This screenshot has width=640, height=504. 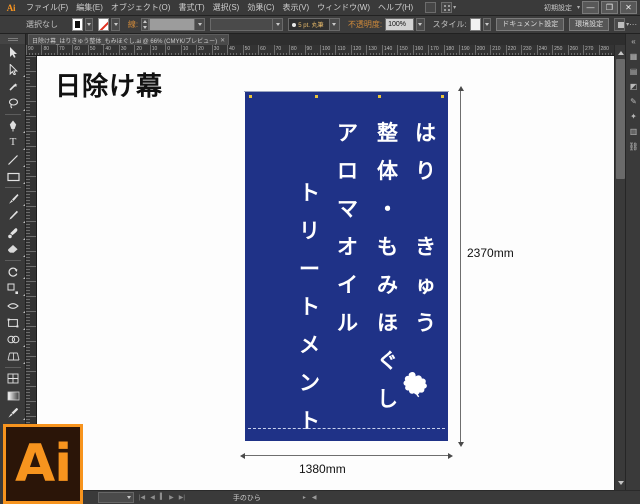 I want to click on magic-wand-tool, so click(x=13, y=86).